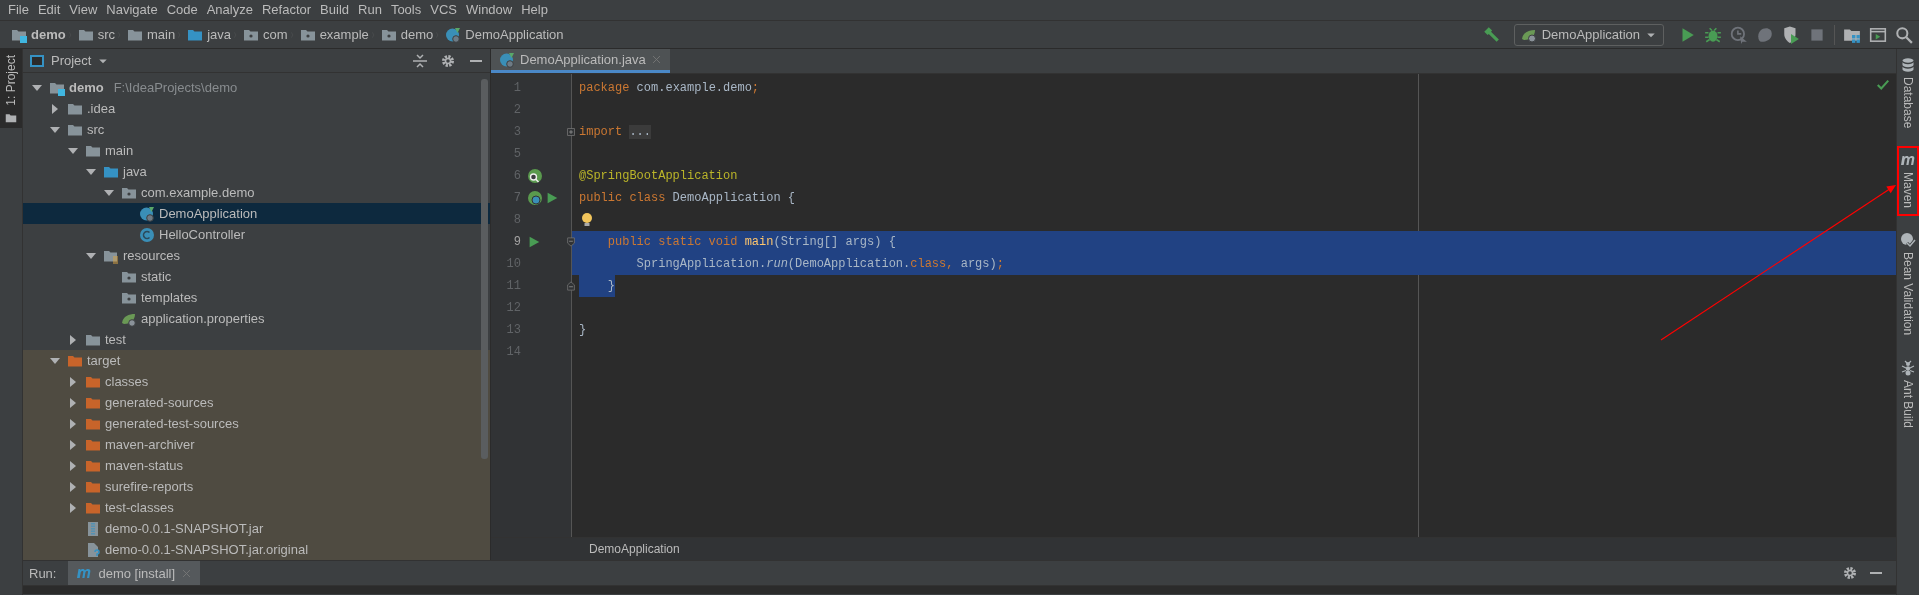 The height and width of the screenshot is (595, 1919). Describe the element at coordinates (256, 444) in the screenshot. I see `tree-item: maven-archiver` at that location.